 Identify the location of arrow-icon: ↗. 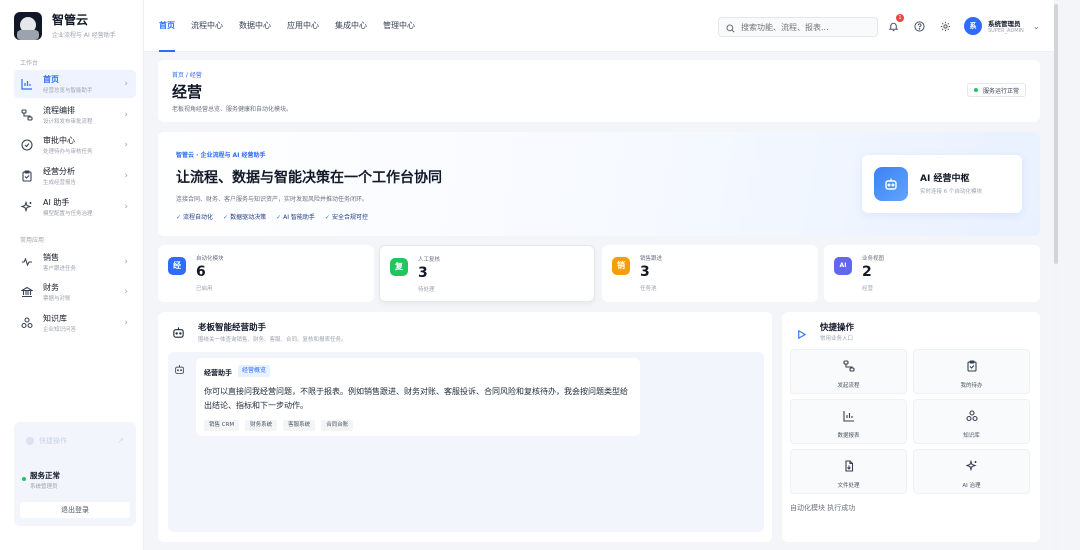
(120, 440).